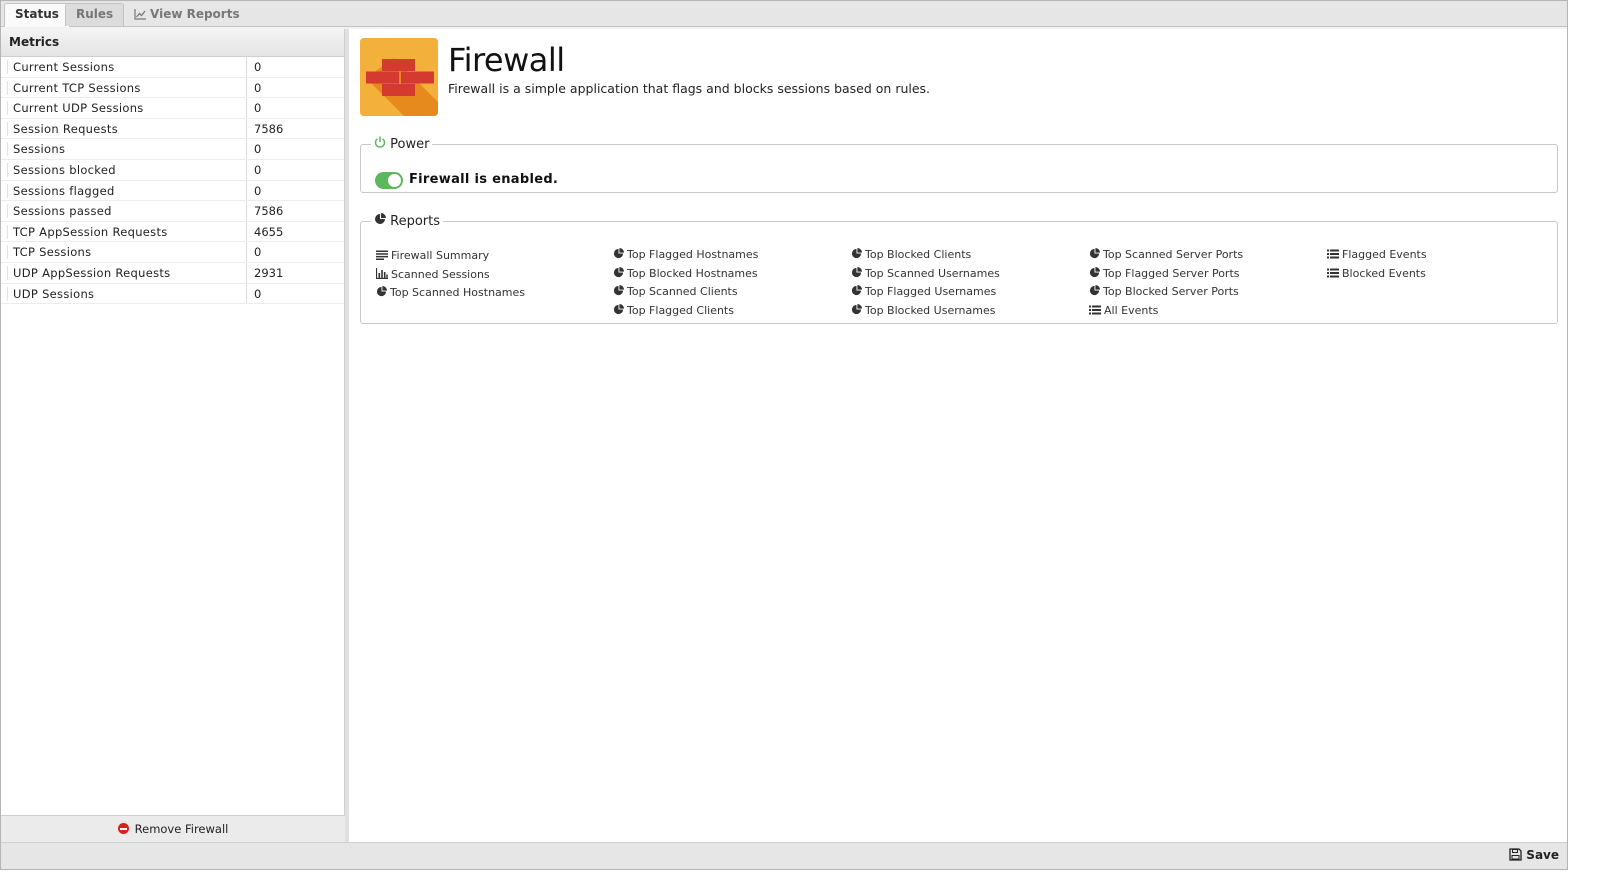 This screenshot has width=1599, height=886. I want to click on metrics-title: Metrics, so click(172, 43).